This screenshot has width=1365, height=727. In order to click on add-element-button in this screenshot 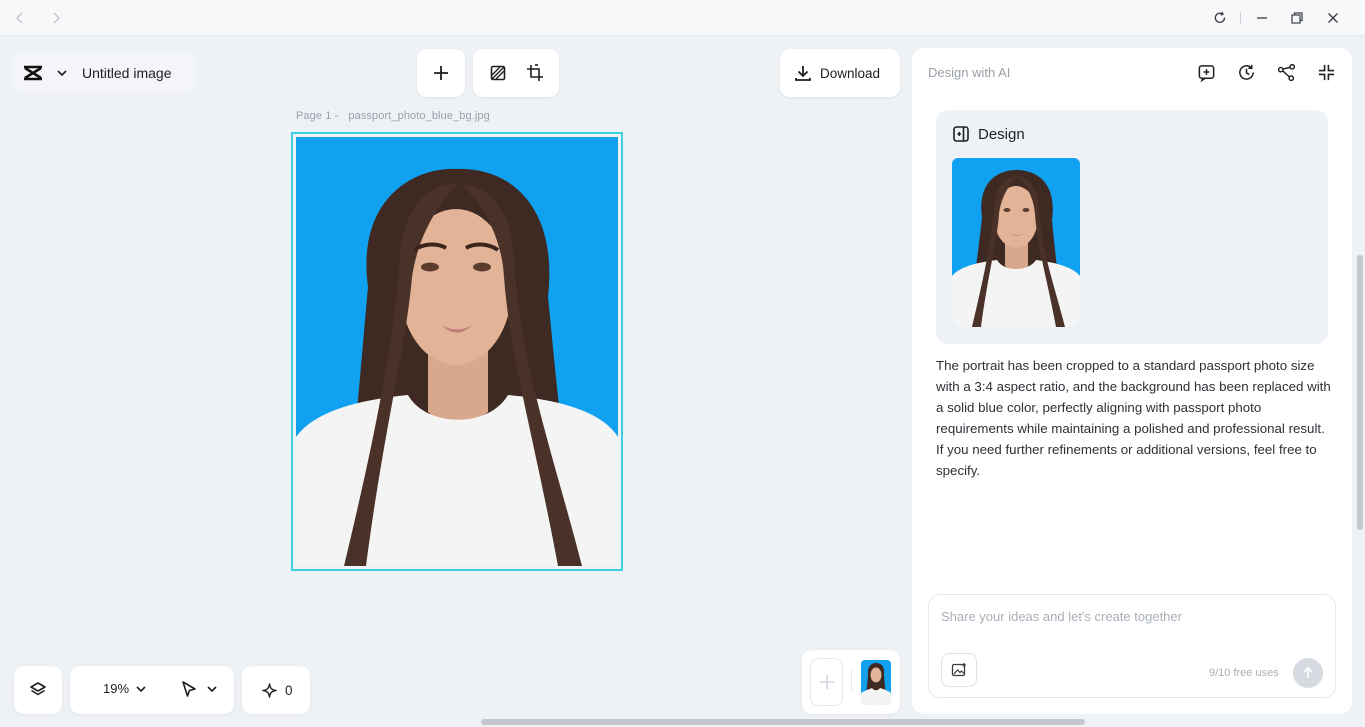, I will do `click(441, 73)`.